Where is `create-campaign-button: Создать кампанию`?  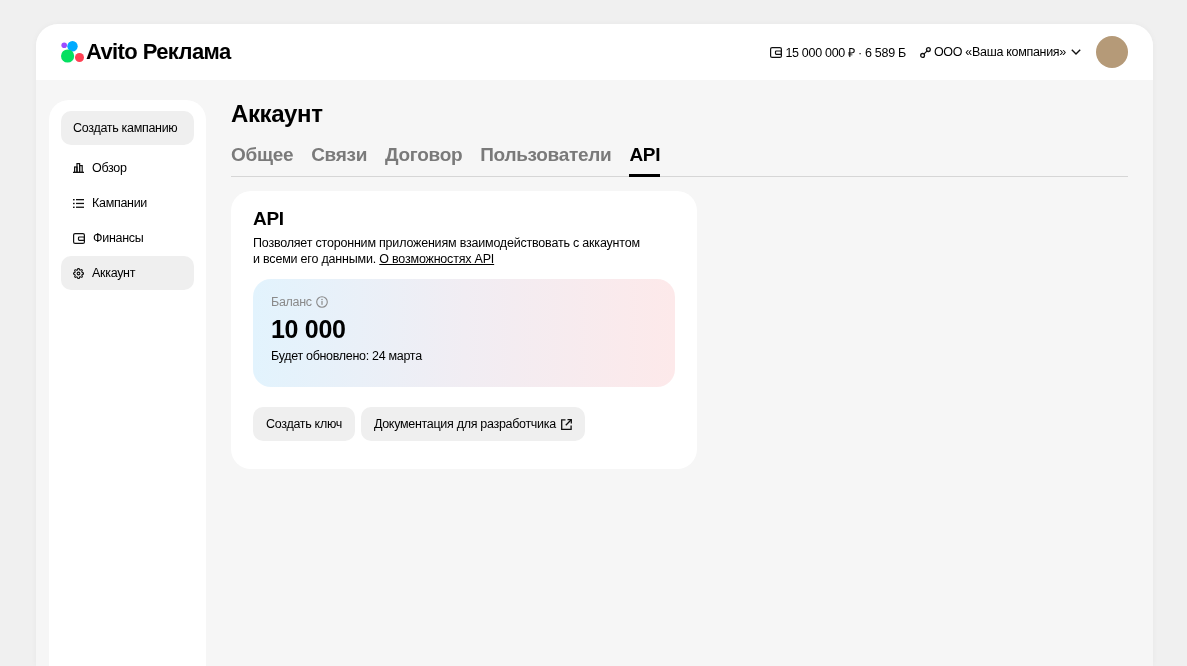 create-campaign-button: Создать кампанию is located at coordinates (127, 128).